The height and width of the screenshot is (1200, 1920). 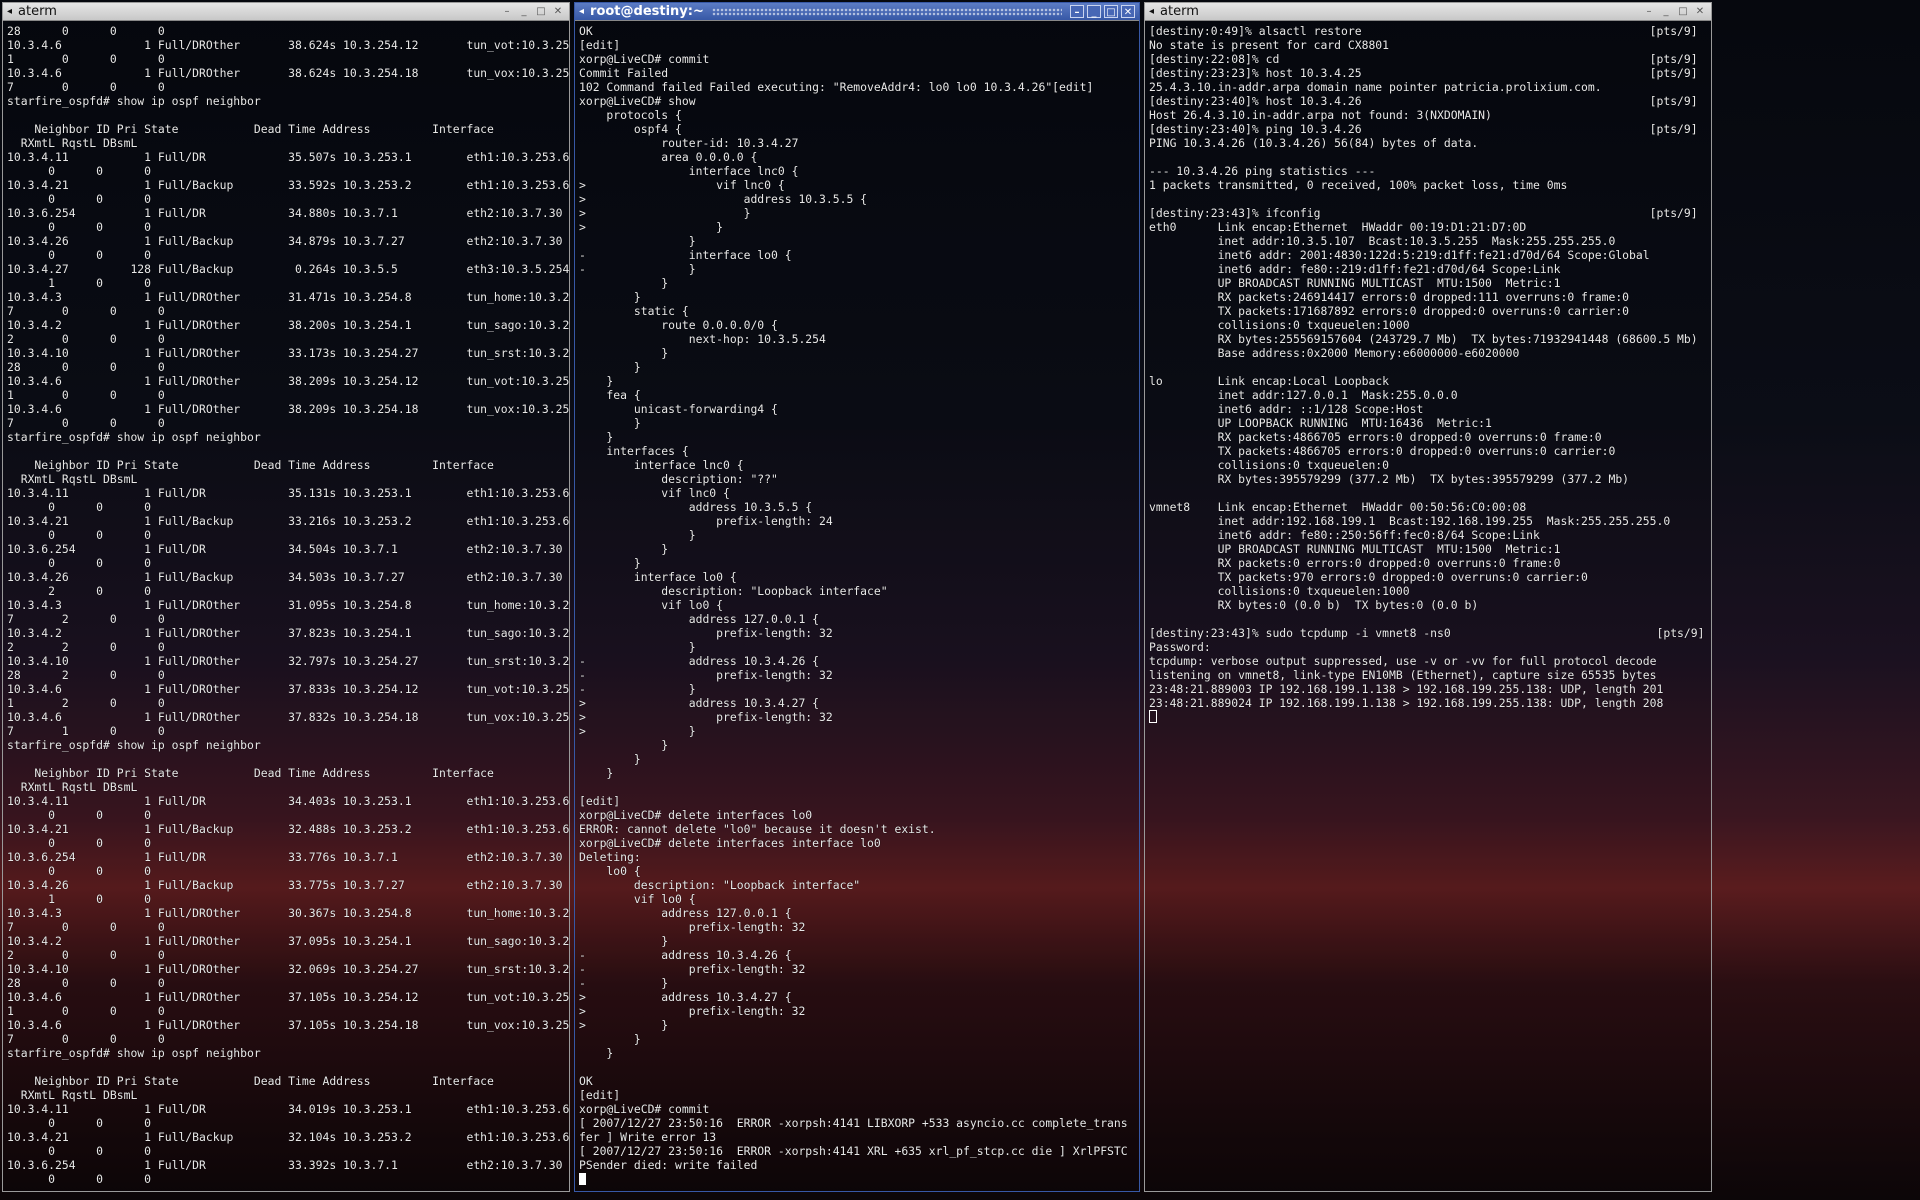 What do you see at coordinates (1428, 12) in the screenshot?
I see `right-terminal-titlebar: ◂ aterm – _ □ ✕` at bounding box center [1428, 12].